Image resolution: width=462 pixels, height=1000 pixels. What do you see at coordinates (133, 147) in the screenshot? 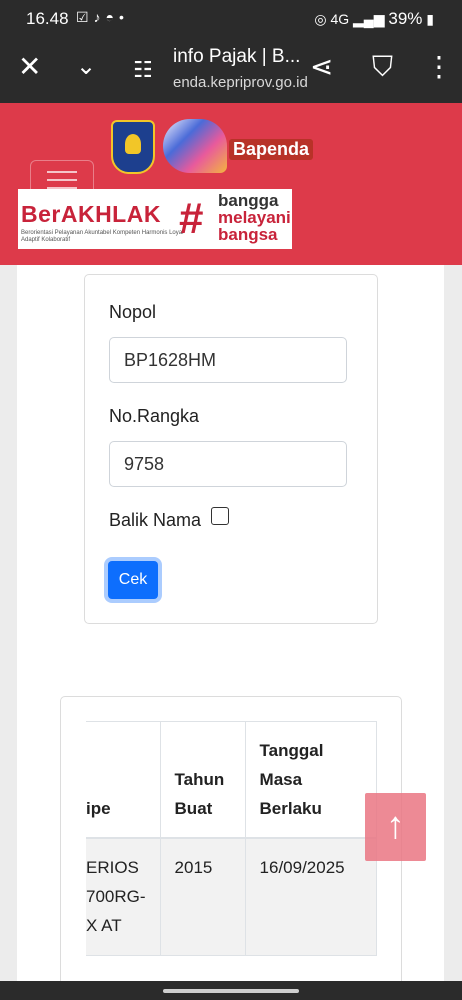
I see `province-crest-logo` at bounding box center [133, 147].